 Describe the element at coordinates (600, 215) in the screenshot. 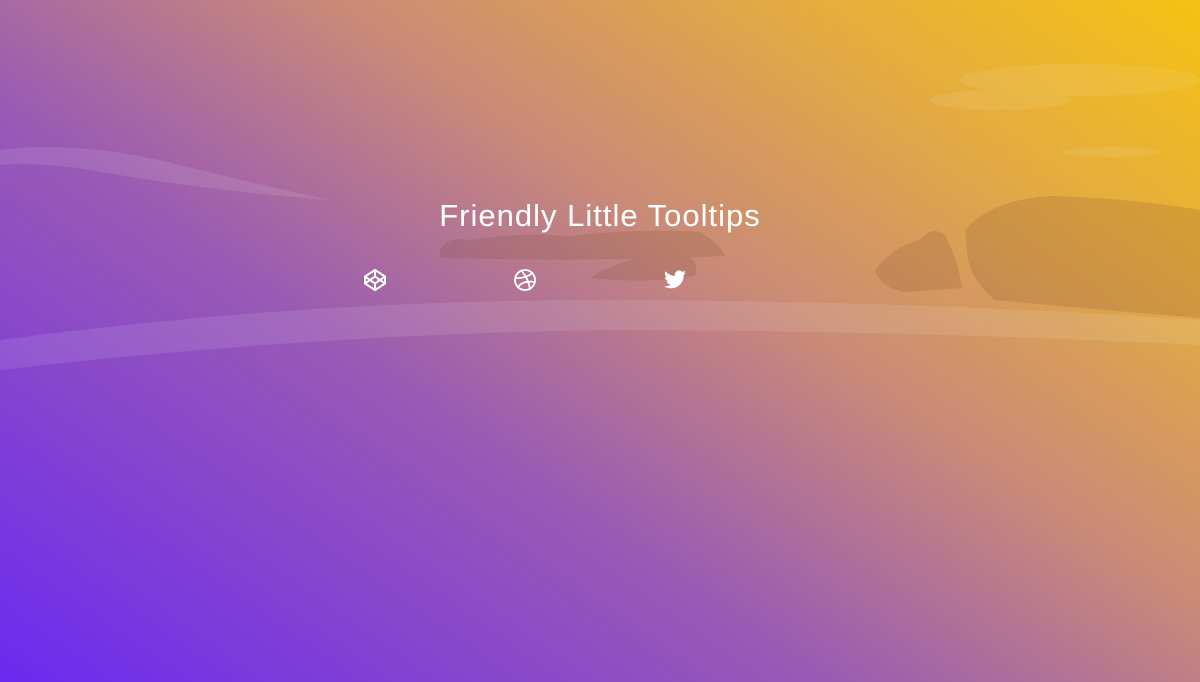

I see `page-title: Friendly Little Tooltips` at that location.